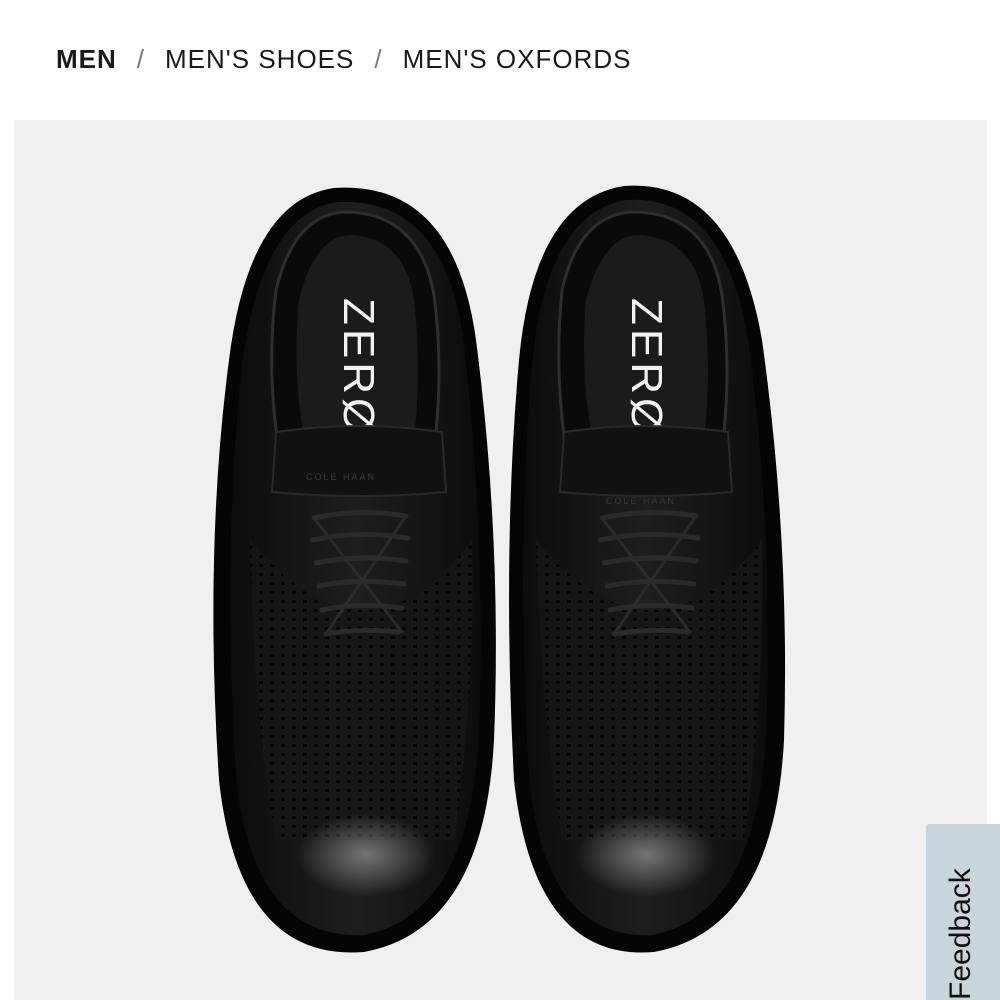 This screenshot has height=1000, width=1000. What do you see at coordinates (960, 934) in the screenshot?
I see `feedback-label: Feedback` at bounding box center [960, 934].